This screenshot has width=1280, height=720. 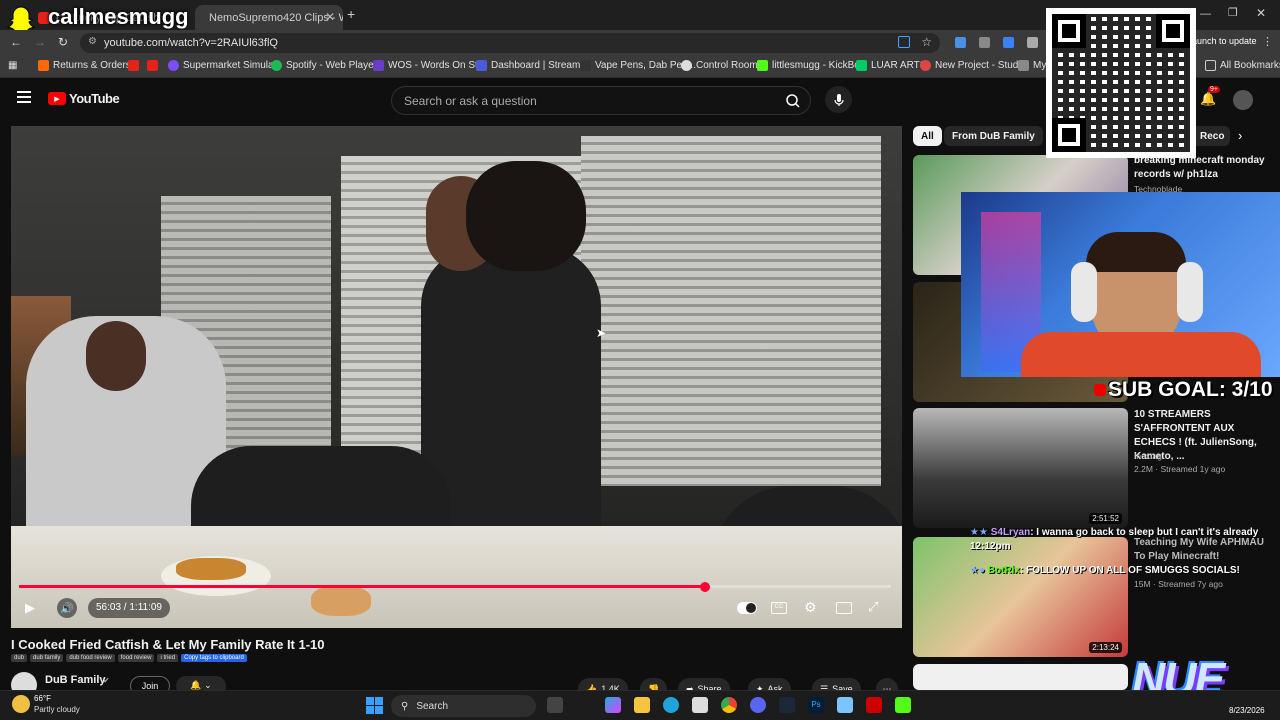 What do you see at coordinates (1020, 597) in the screenshot?
I see `video-thumbnail: 2:13:24` at bounding box center [1020, 597].